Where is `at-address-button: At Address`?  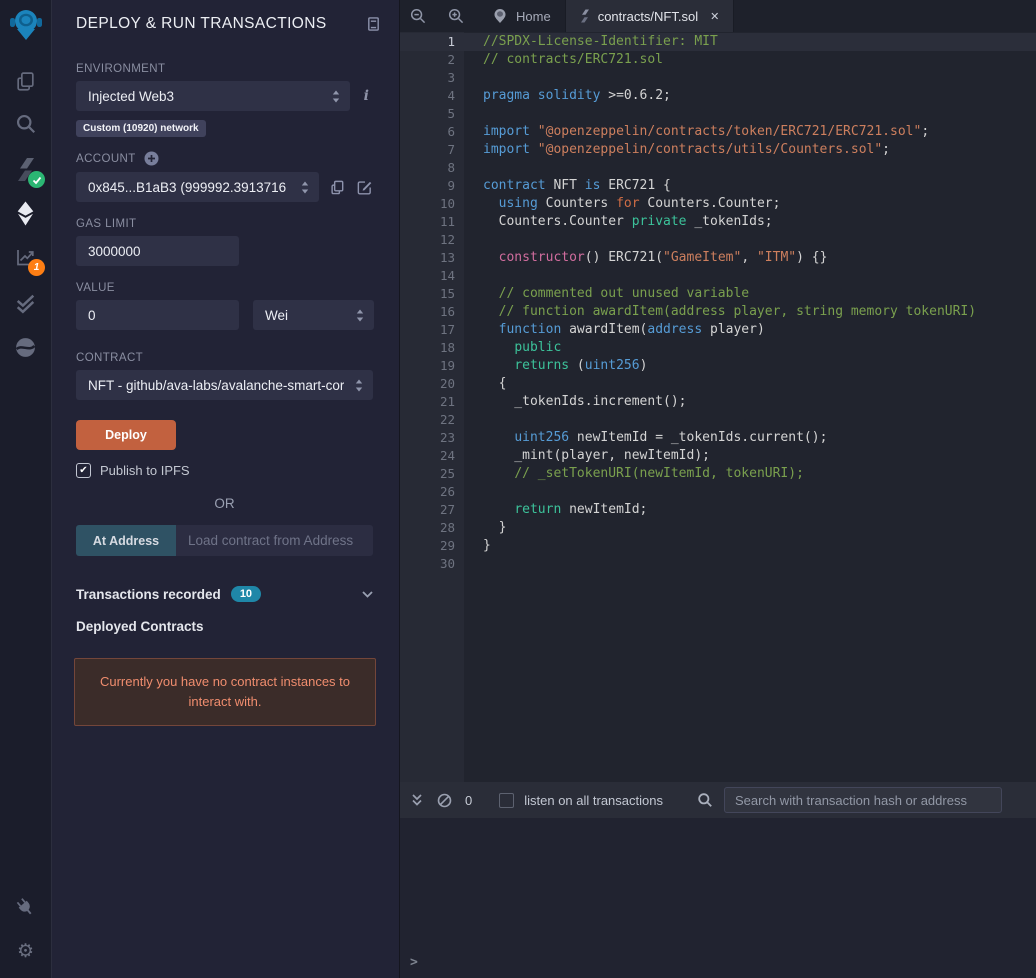
at-address-button: At Address is located at coordinates (126, 540).